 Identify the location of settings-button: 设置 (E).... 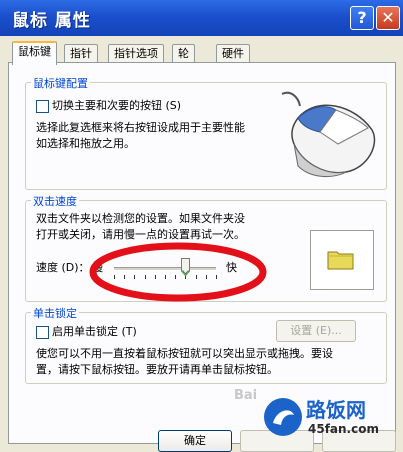
(316, 331).